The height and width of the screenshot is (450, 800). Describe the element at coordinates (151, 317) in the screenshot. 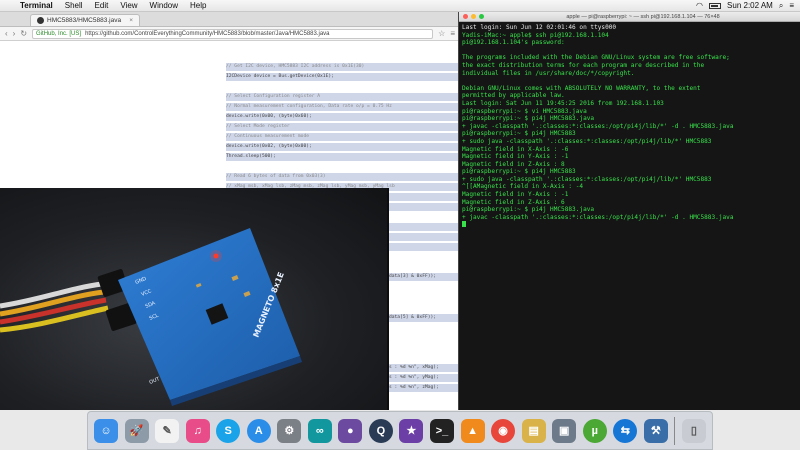

I see `sensor-photo-image: MAGNETO 8x1E GND VCC SDA SCL OUT` at that location.